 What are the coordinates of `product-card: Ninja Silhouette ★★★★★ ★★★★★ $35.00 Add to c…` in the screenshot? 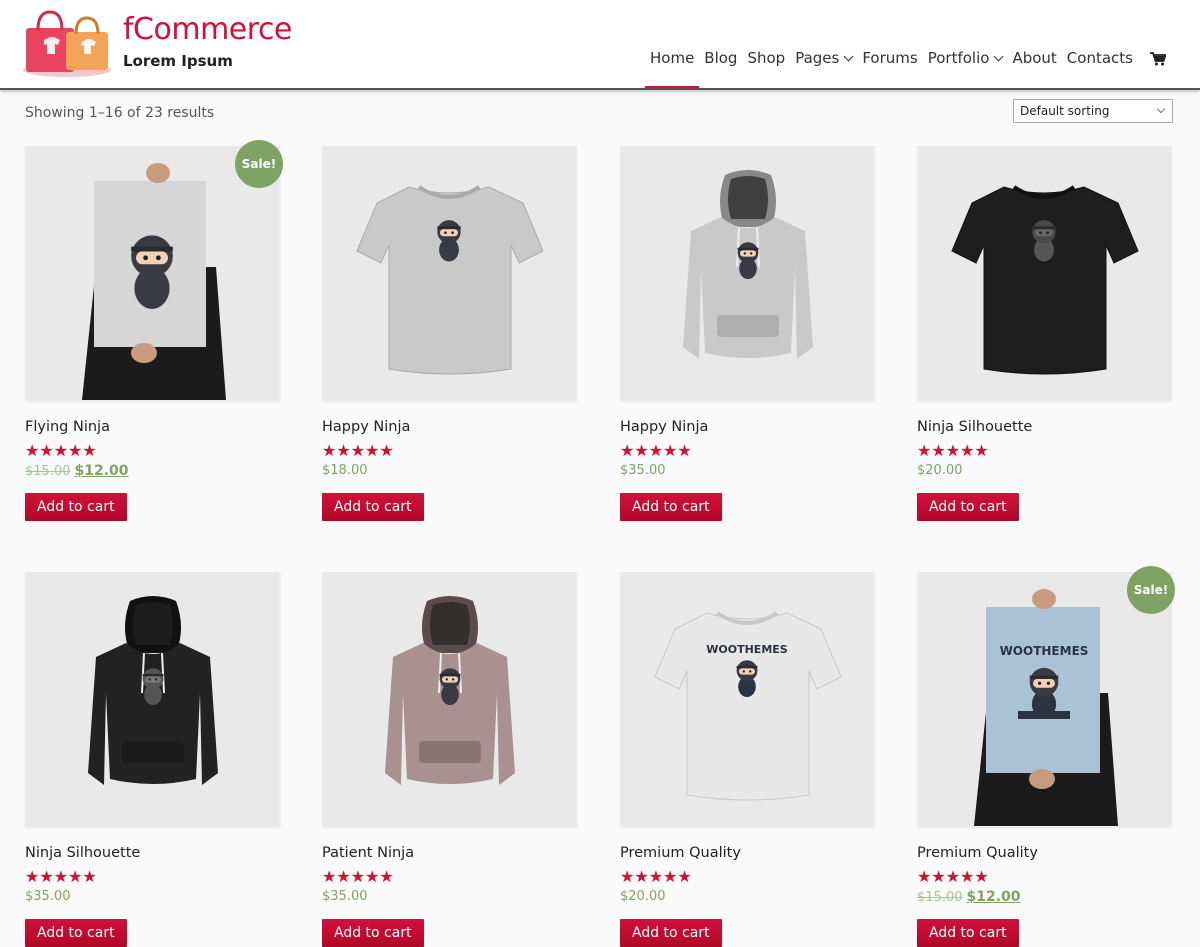 It's located at (152, 759).